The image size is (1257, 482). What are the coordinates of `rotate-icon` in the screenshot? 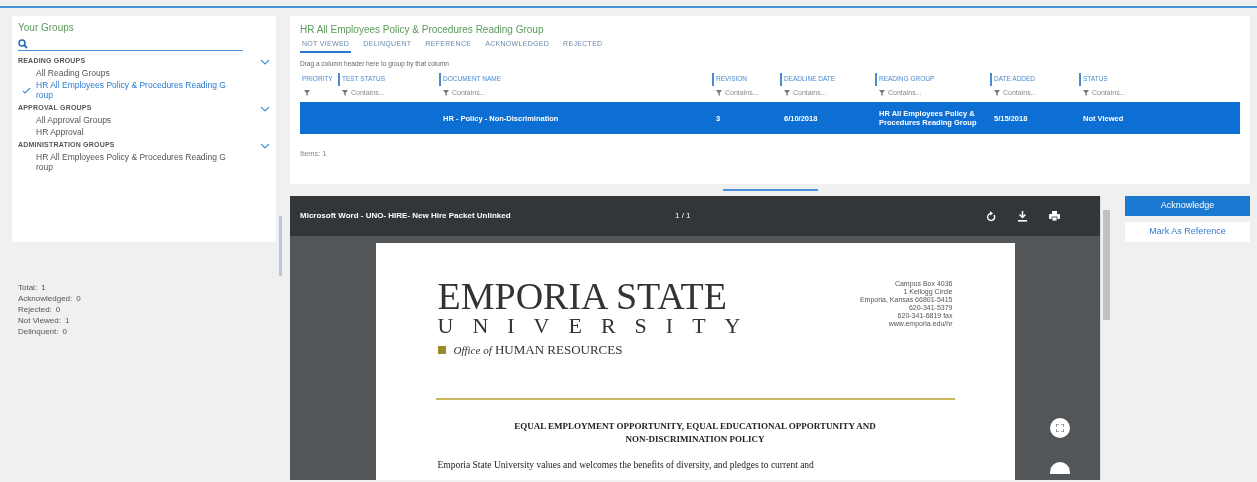 It's located at (991, 216).